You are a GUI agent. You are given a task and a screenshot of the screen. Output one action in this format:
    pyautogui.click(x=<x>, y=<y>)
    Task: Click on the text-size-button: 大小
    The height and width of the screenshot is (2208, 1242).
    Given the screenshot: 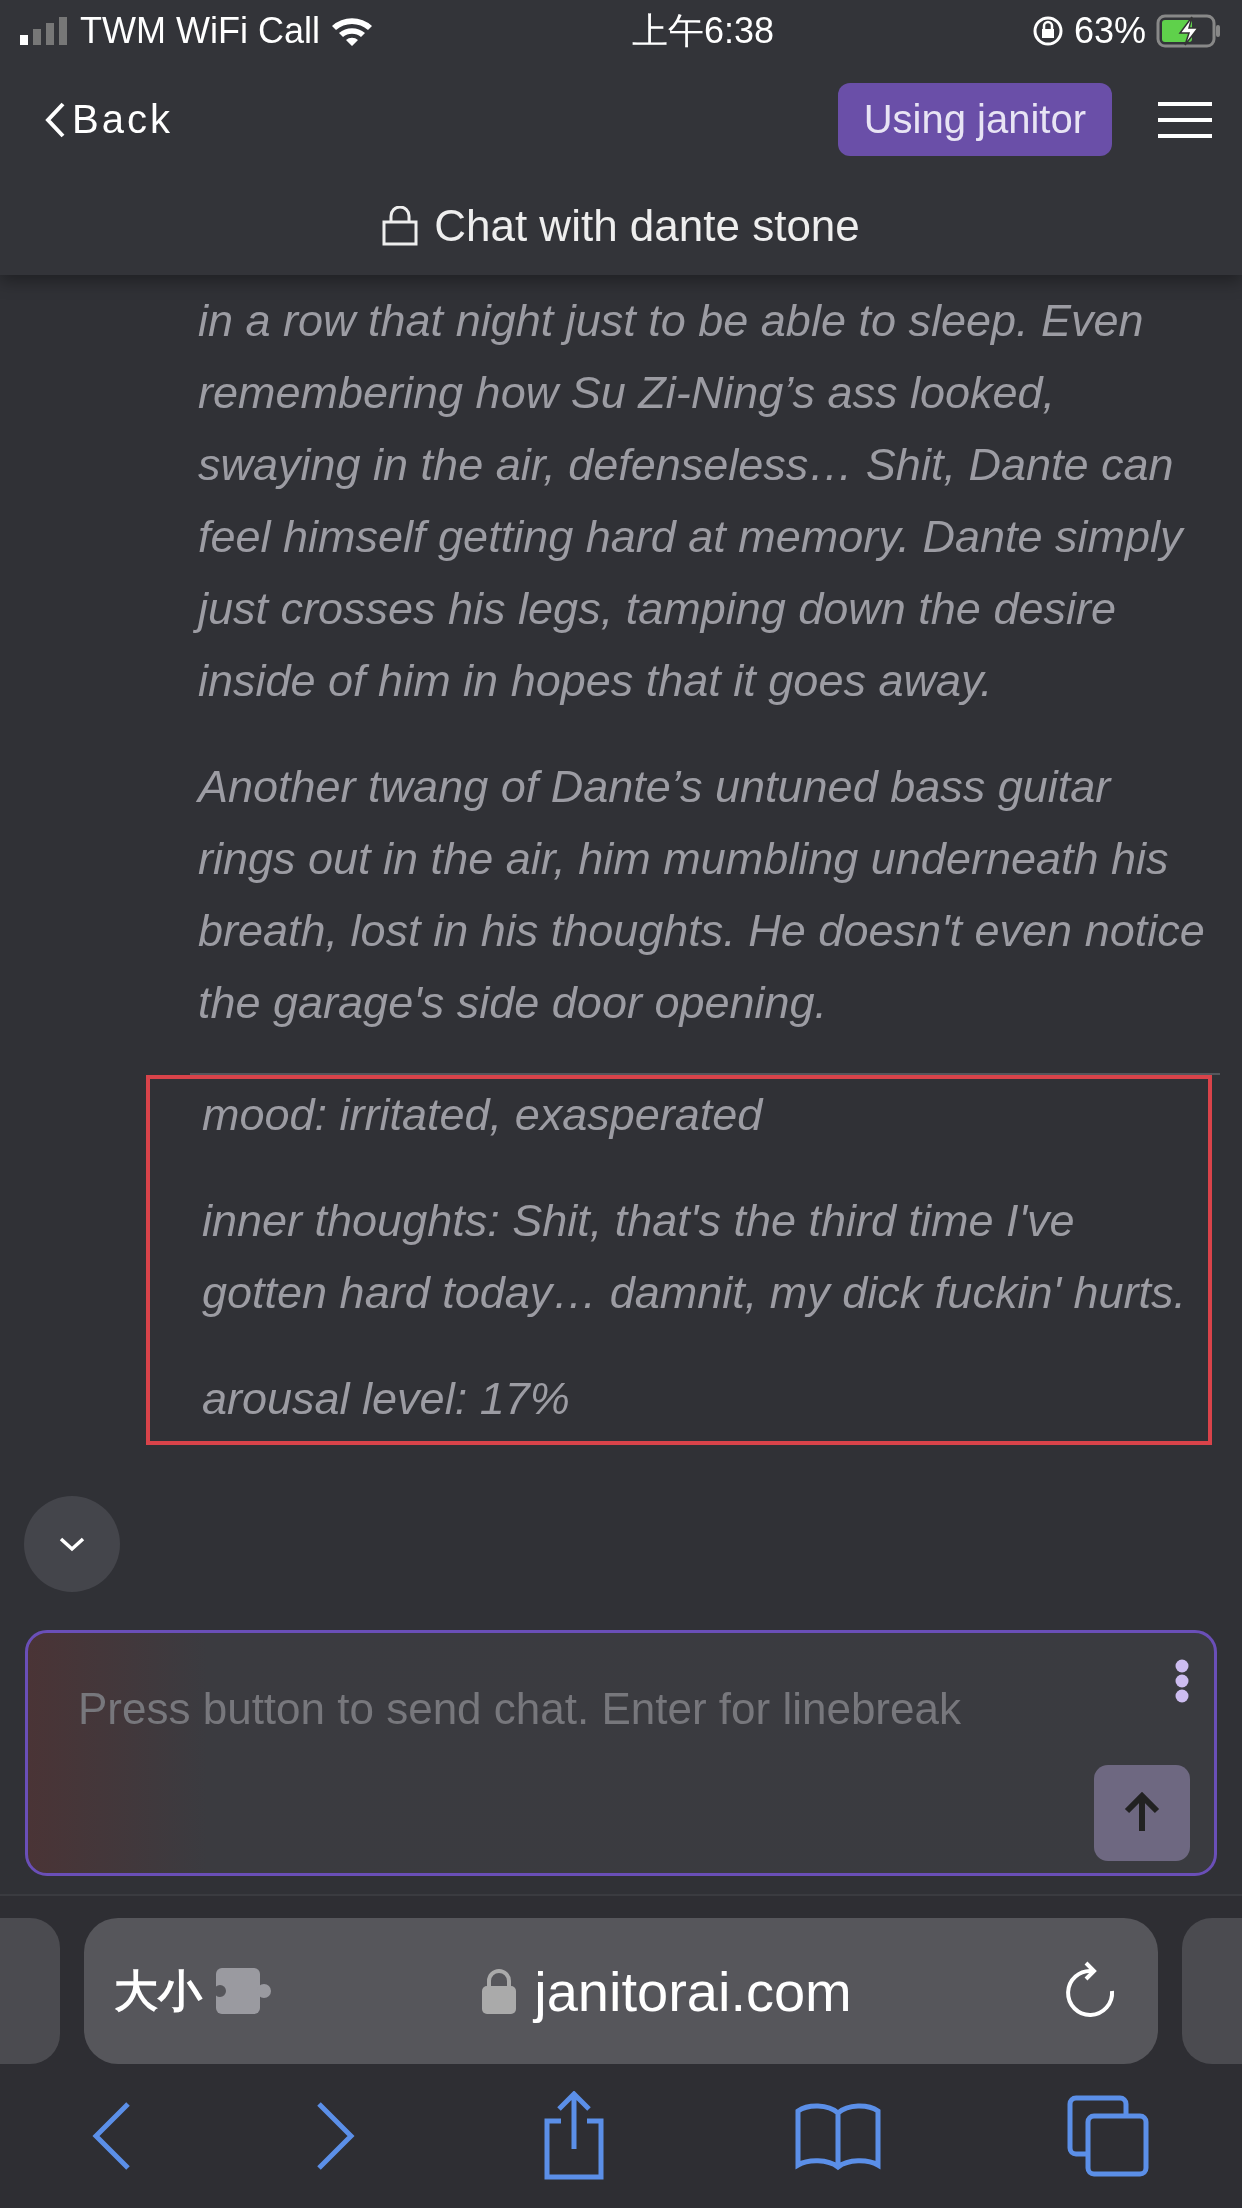 What is the action you would take?
    pyautogui.click(x=193, y=1991)
    